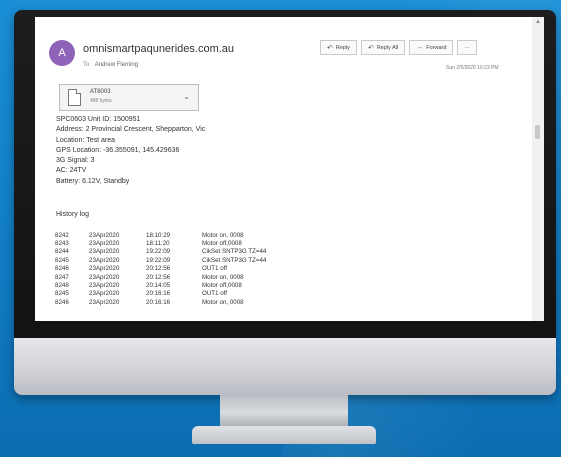 This screenshot has width=561, height=457. Describe the element at coordinates (62, 53) in the screenshot. I see `sender-avatar: A` at that location.